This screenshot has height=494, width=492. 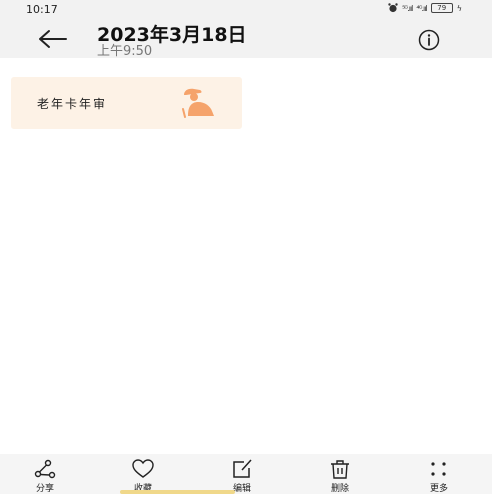 I want to click on elderly-person-icon, so click(x=198, y=103).